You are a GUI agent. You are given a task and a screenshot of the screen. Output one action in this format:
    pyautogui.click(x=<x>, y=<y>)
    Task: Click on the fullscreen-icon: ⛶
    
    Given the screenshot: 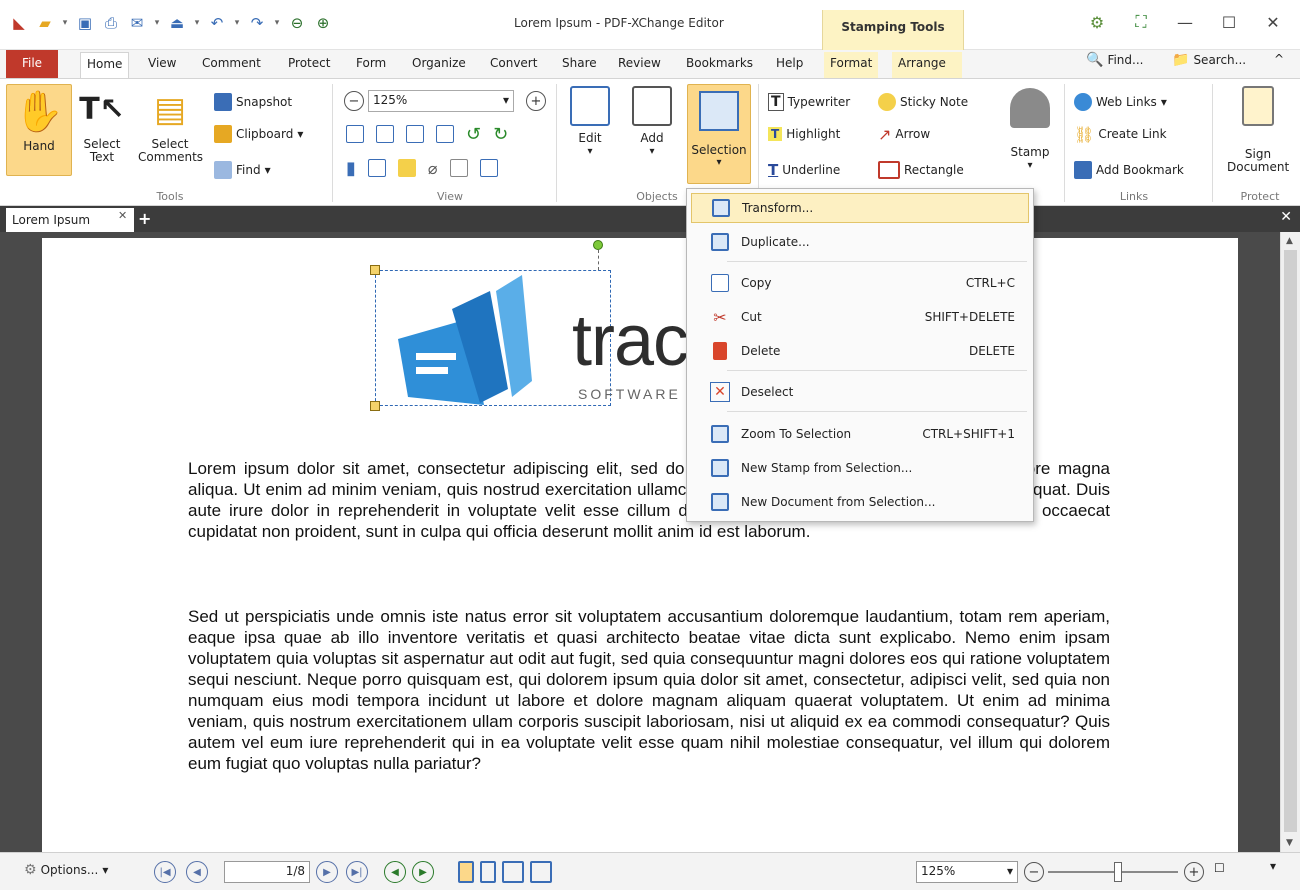 What is the action you would take?
    pyautogui.click(x=1141, y=22)
    